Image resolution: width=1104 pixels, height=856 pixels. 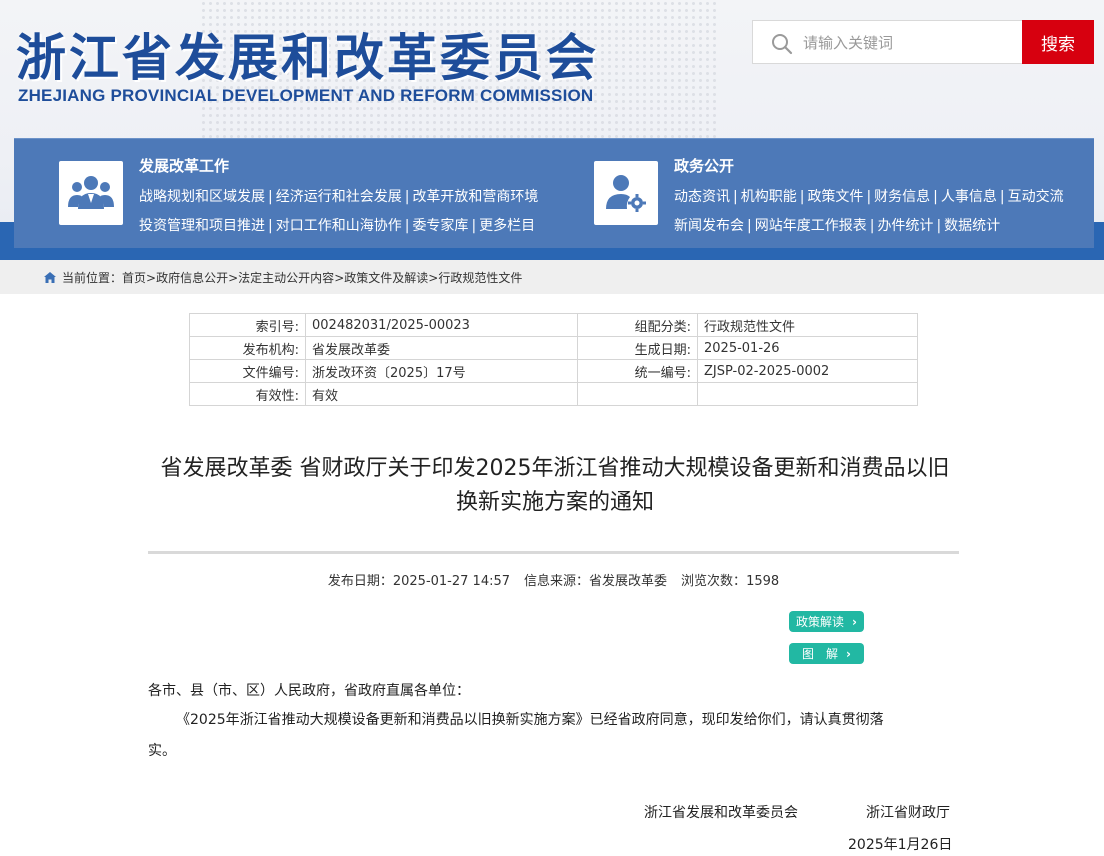 What do you see at coordinates (807, 325) in the screenshot?
I see `meta-value: 行政规范性文件` at bounding box center [807, 325].